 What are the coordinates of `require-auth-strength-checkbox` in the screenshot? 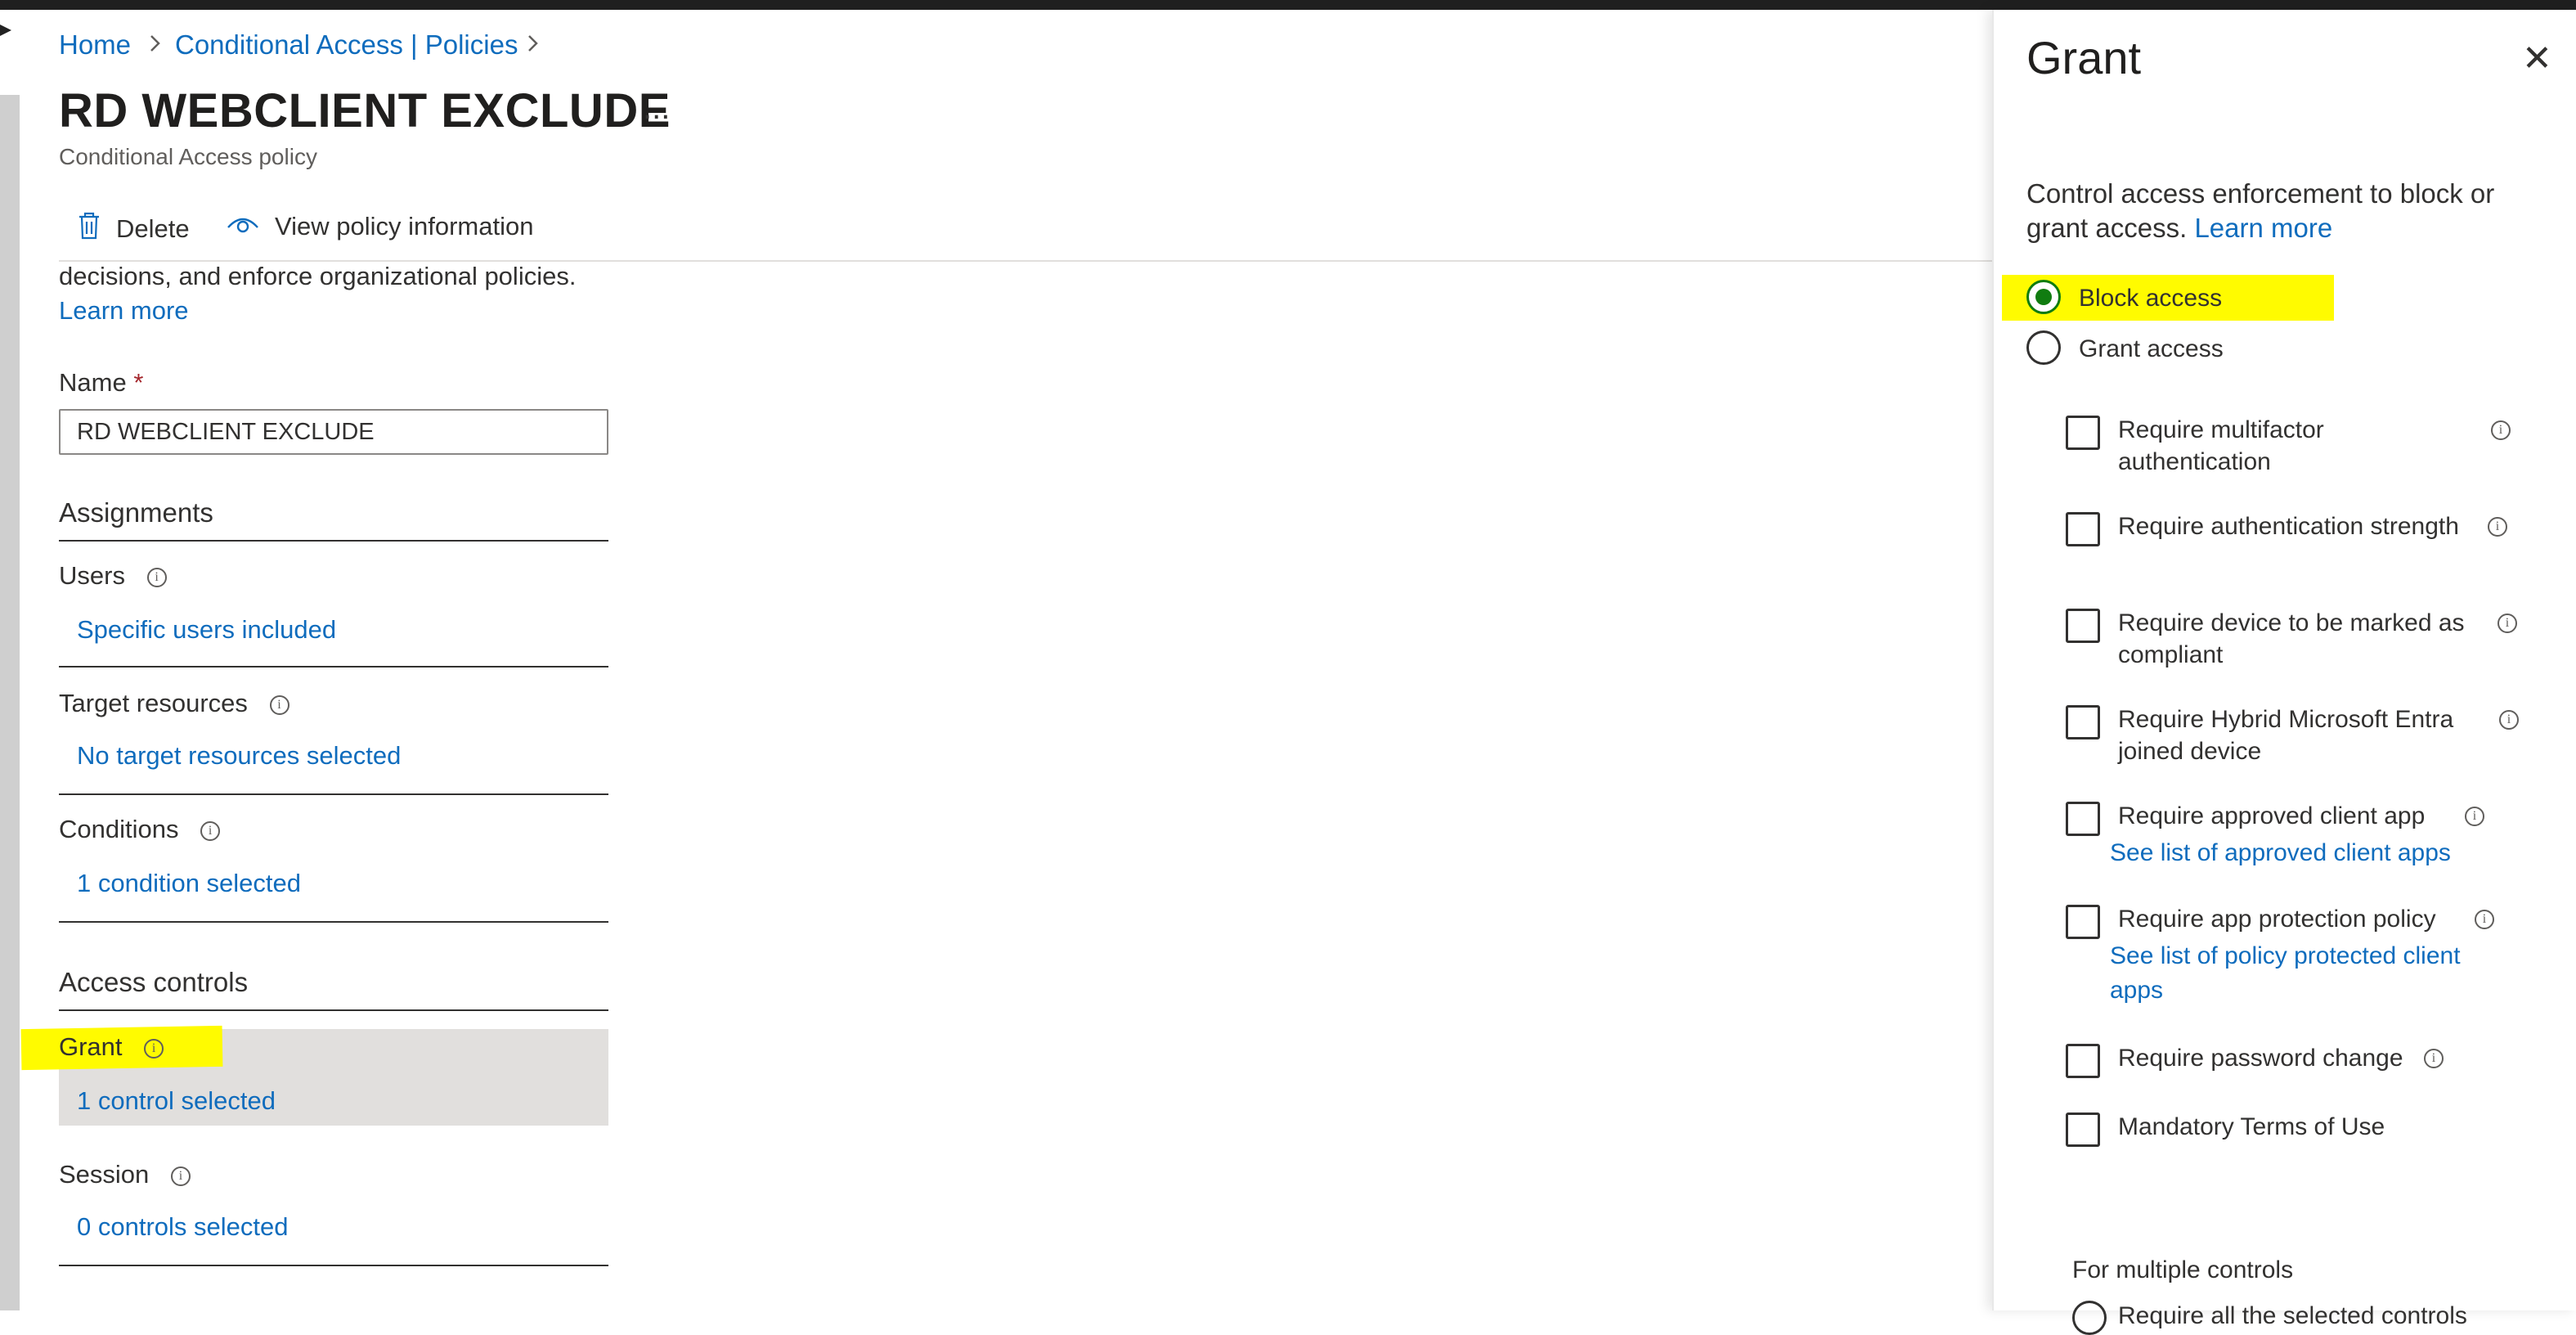 It's located at (2083, 529).